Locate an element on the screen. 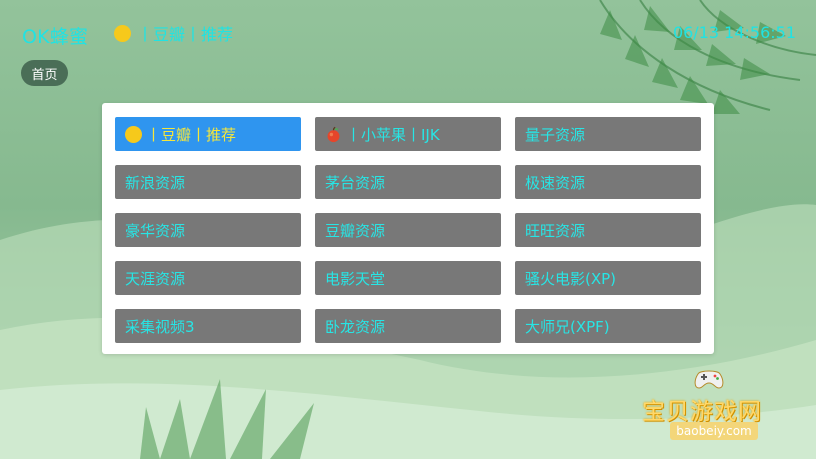 The width and height of the screenshot is (816, 459). current-source-label: 丨豆瓣丨推荐 is located at coordinates (185, 34).